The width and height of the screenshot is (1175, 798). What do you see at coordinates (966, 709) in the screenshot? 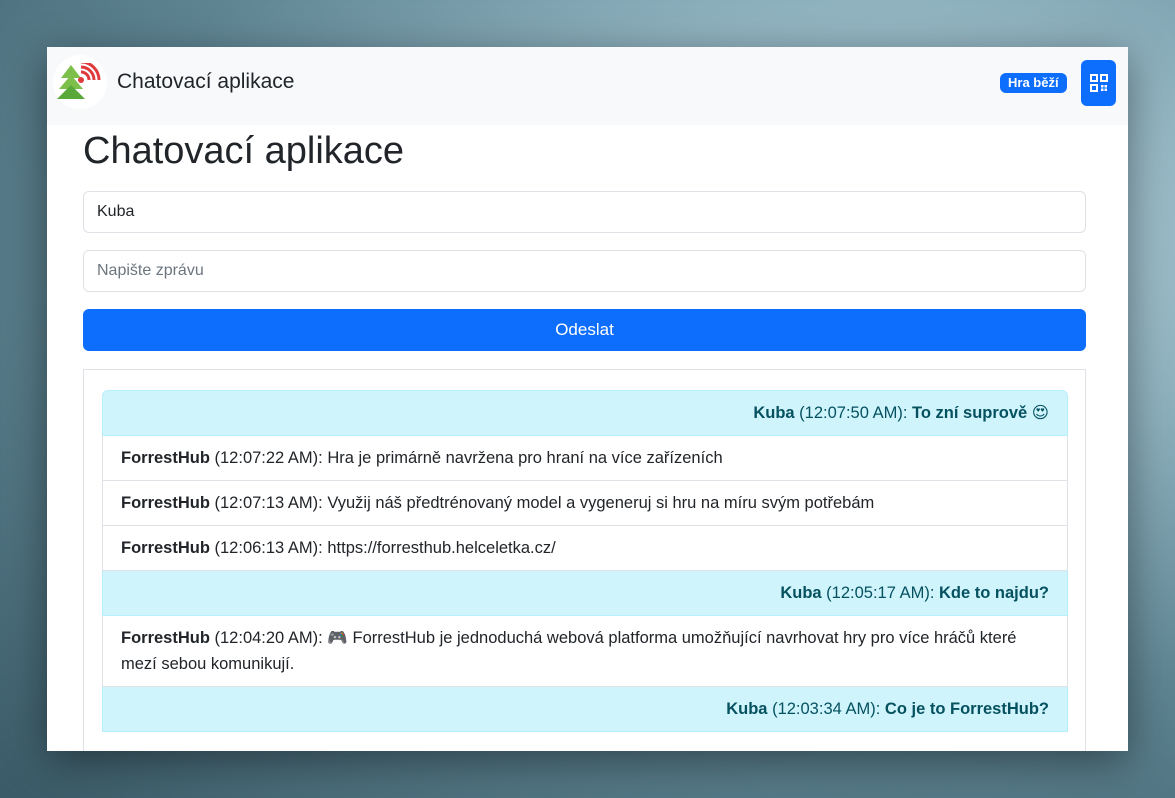
I see `message-text: Co je to ForrestHub?` at bounding box center [966, 709].